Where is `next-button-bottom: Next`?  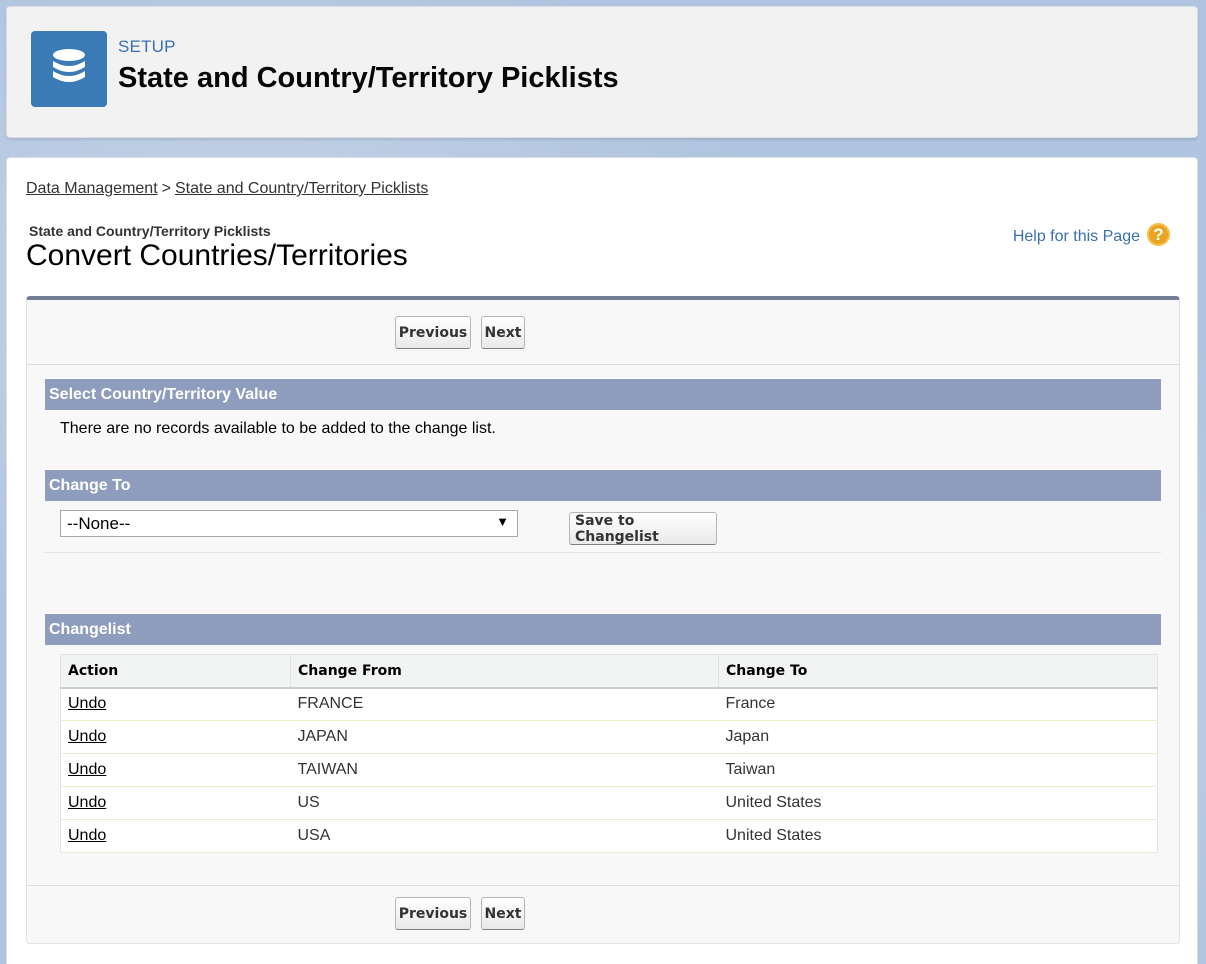
next-button-bottom: Next is located at coordinates (503, 913).